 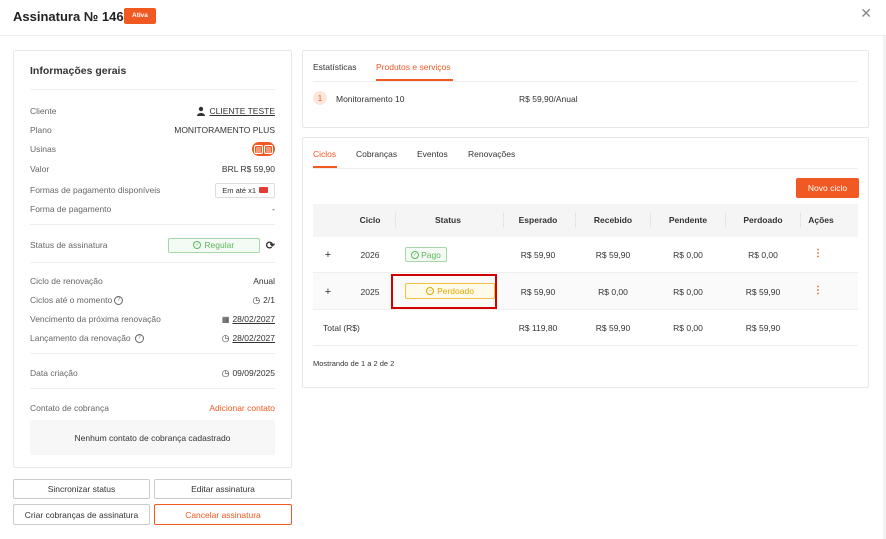 I want to click on tab-products-services: Produtos e serviços, so click(x=413, y=67).